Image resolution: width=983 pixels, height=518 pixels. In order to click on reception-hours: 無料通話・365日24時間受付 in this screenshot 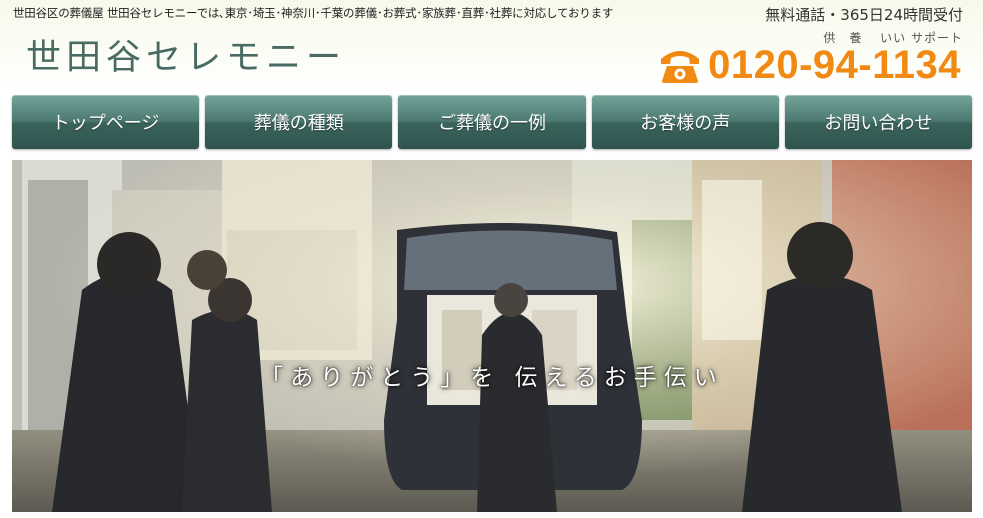, I will do `click(864, 15)`.